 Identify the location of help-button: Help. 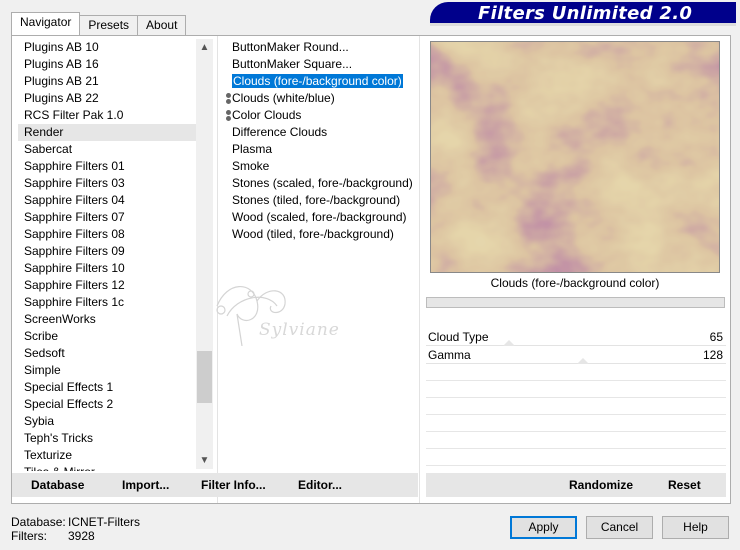
(695, 527).